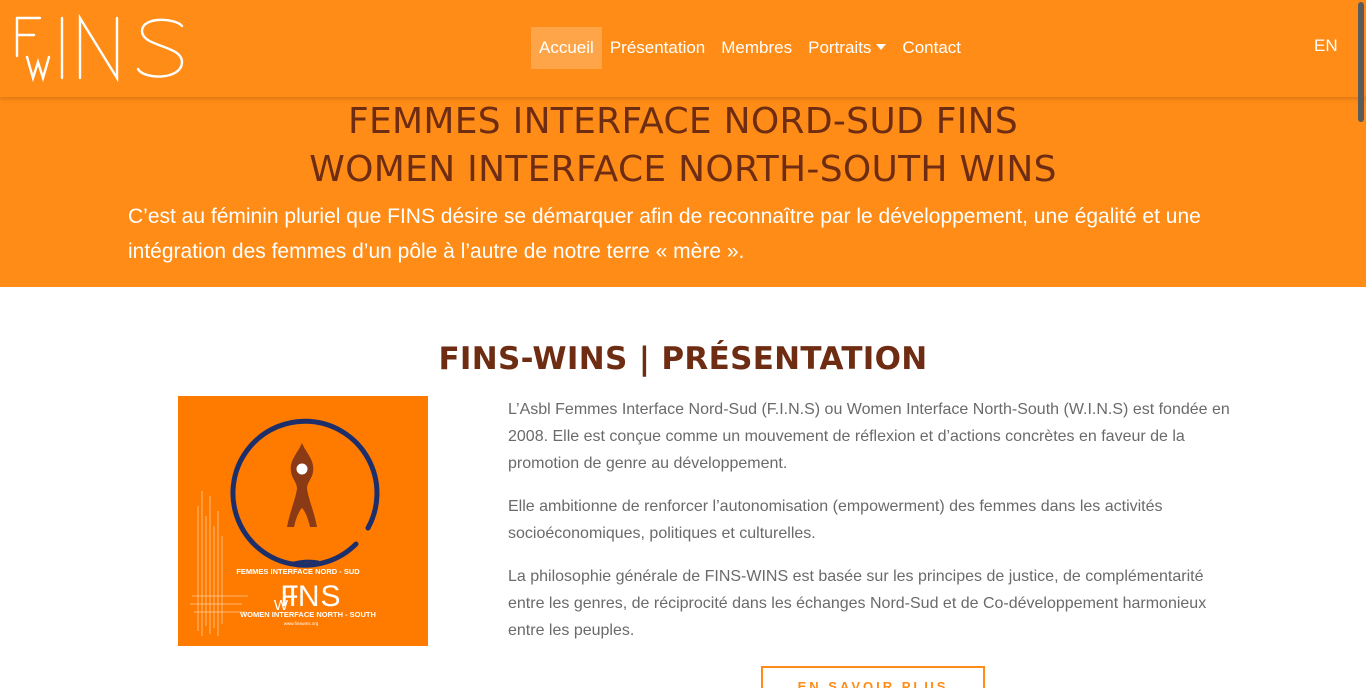  I want to click on poster-bottom-text: WOMEN INTERFACE NORTH - SOUTH, so click(308, 614).